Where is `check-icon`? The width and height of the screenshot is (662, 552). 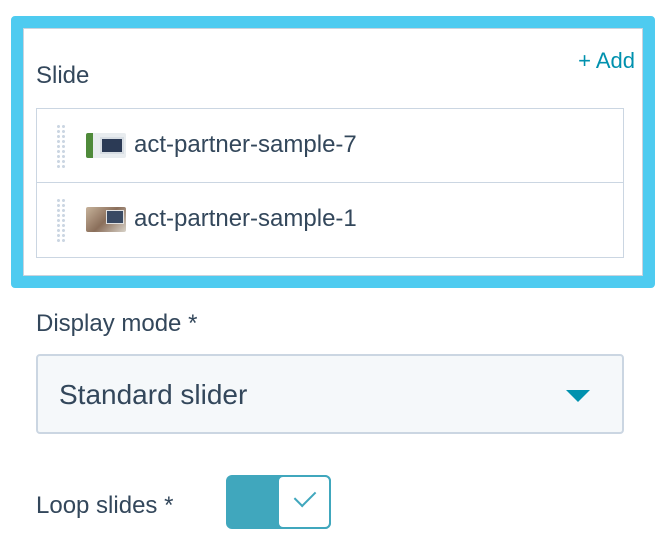 check-icon is located at coordinates (305, 496).